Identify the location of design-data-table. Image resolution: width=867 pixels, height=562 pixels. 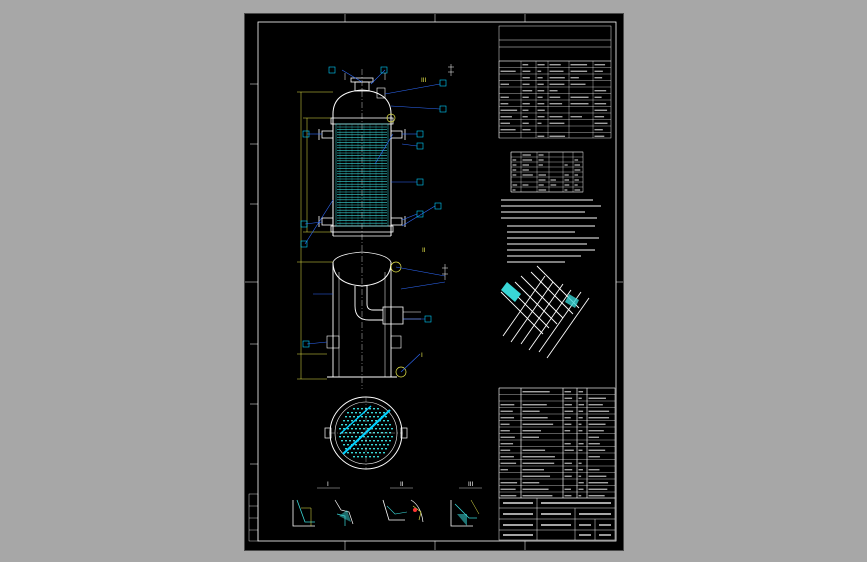
(555, 82).